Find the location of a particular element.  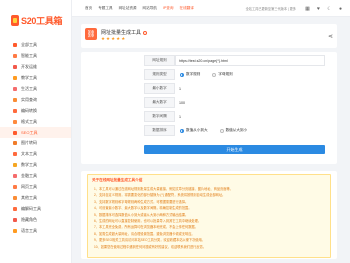

tool-title-text: 网址批量生成工具 is located at coordinates (121, 33).